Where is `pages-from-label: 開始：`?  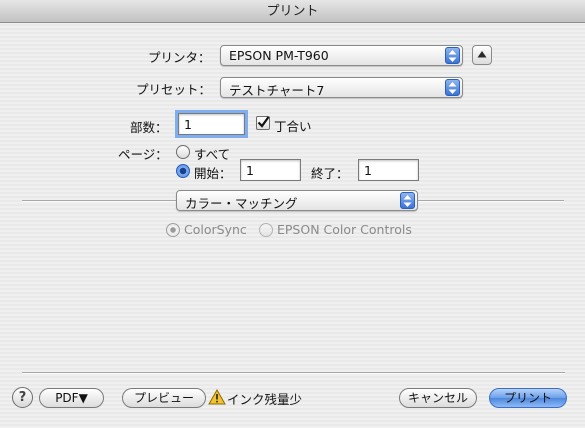 pages-from-label: 開始： is located at coordinates (213, 173).